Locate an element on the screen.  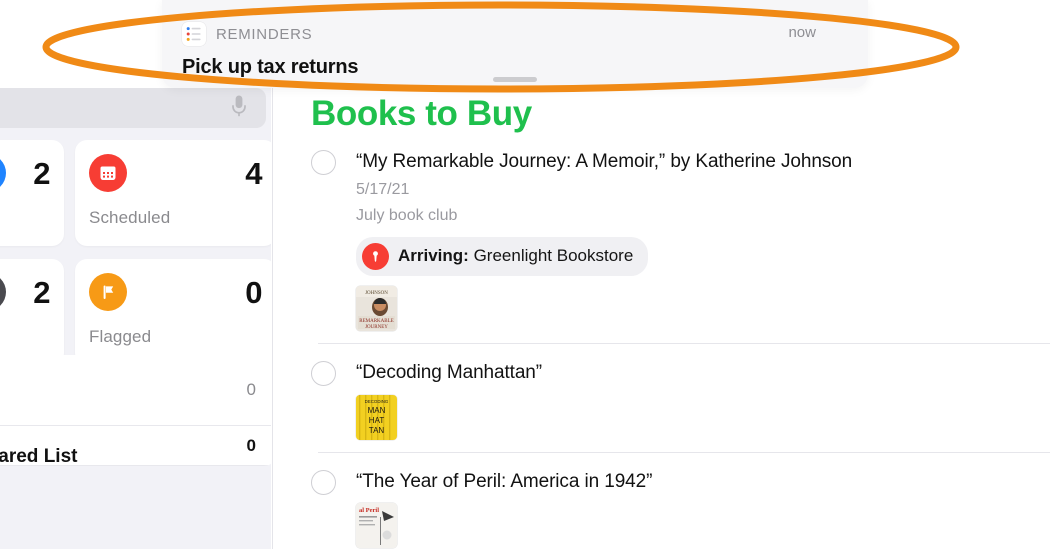
smart-card-count: 0 is located at coordinates (253, 292).